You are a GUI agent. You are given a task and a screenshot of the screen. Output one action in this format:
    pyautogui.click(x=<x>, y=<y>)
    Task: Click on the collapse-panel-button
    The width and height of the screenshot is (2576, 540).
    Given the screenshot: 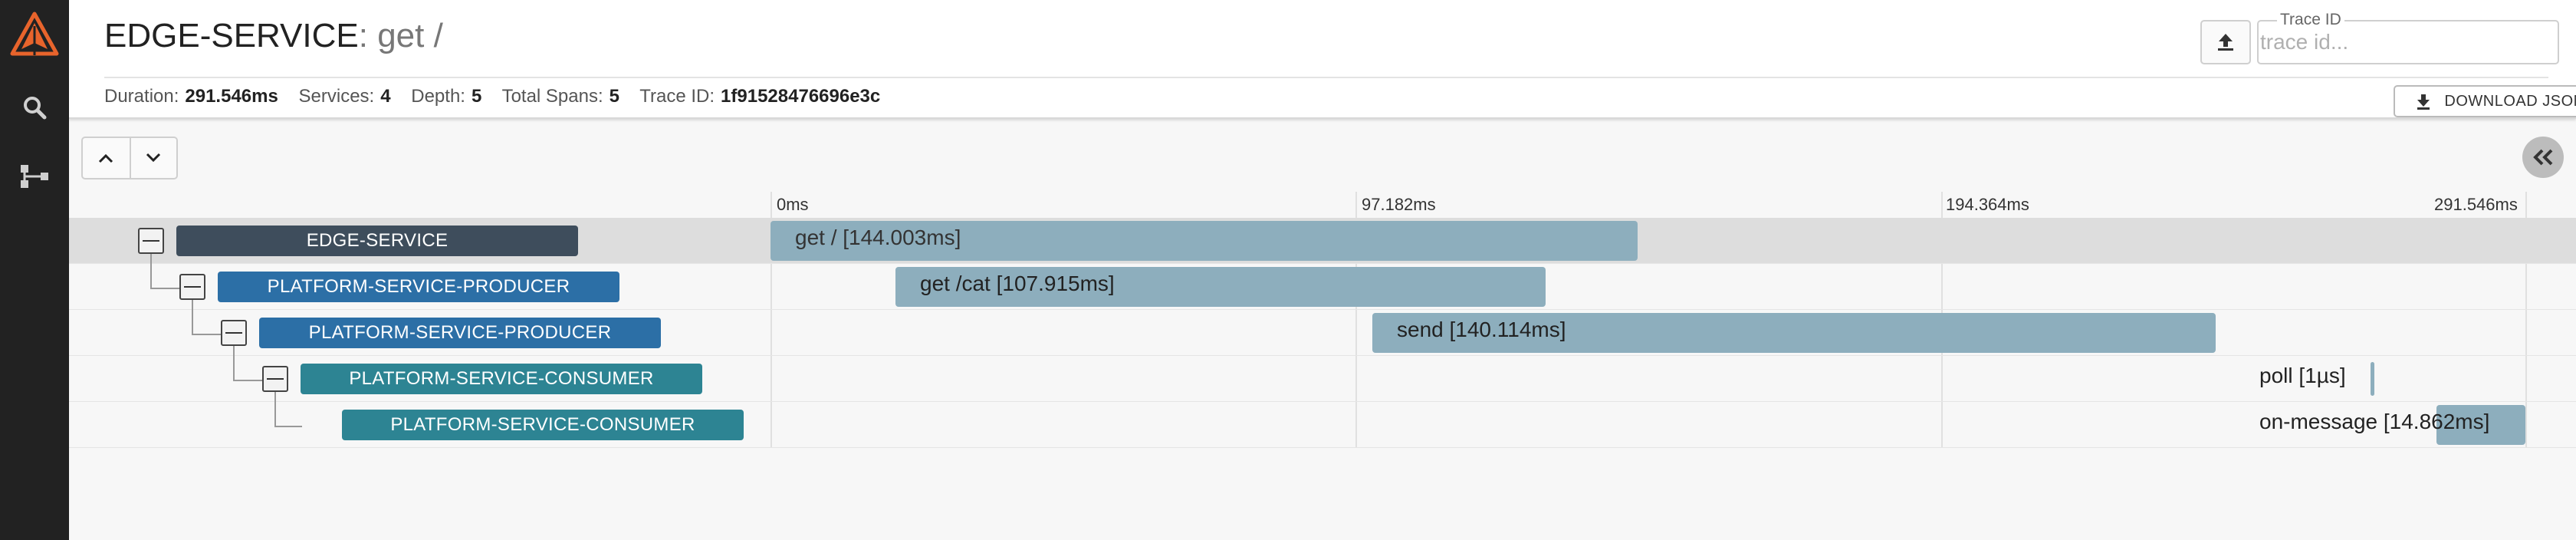 What is the action you would take?
    pyautogui.click(x=2543, y=158)
    